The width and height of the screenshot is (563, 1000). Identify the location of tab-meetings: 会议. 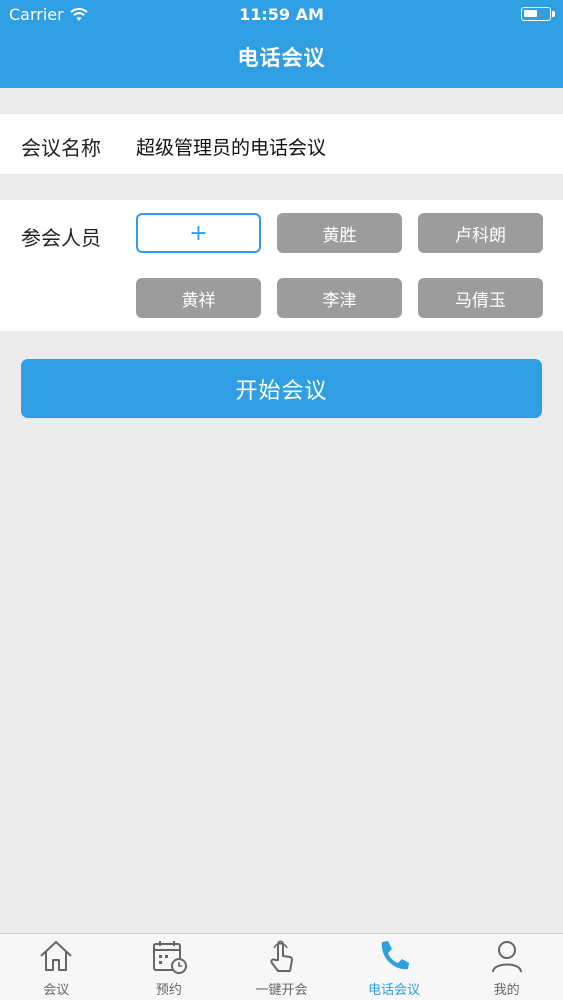
(56, 967).